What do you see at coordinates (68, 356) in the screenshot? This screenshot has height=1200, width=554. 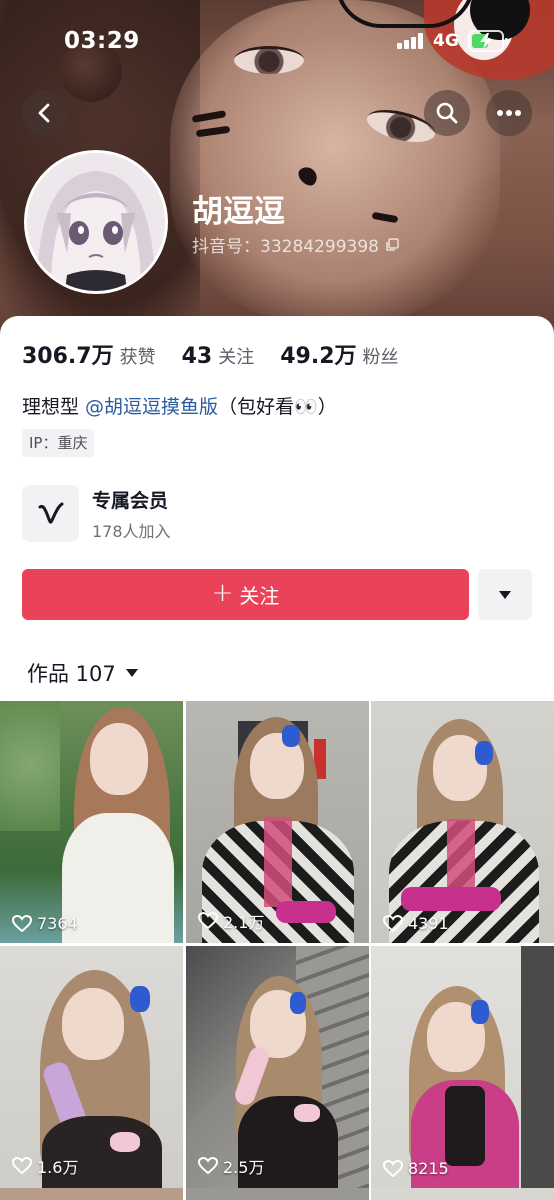 I see `stat-likes-value: 306.7万` at bounding box center [68, 356].